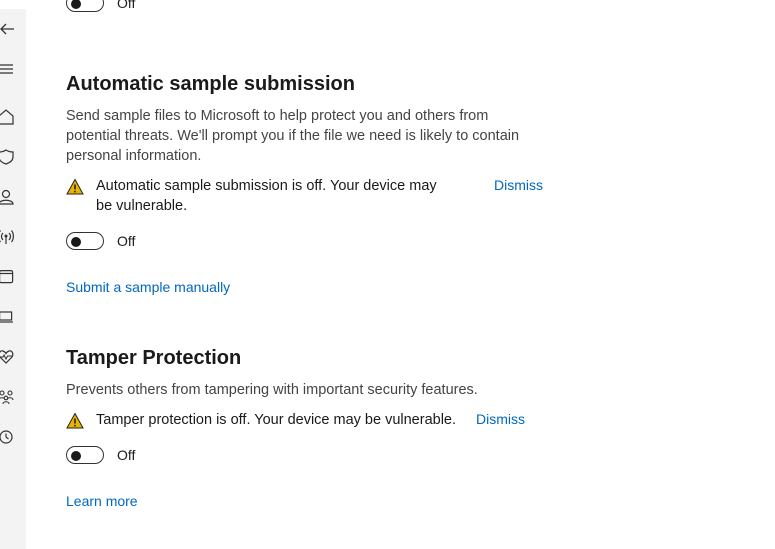  What do you see at coordinates (210, 84) in the screenshot?
I see `section-title-sample-submission: Automatic sample submission` at bounding box center [210, 84].